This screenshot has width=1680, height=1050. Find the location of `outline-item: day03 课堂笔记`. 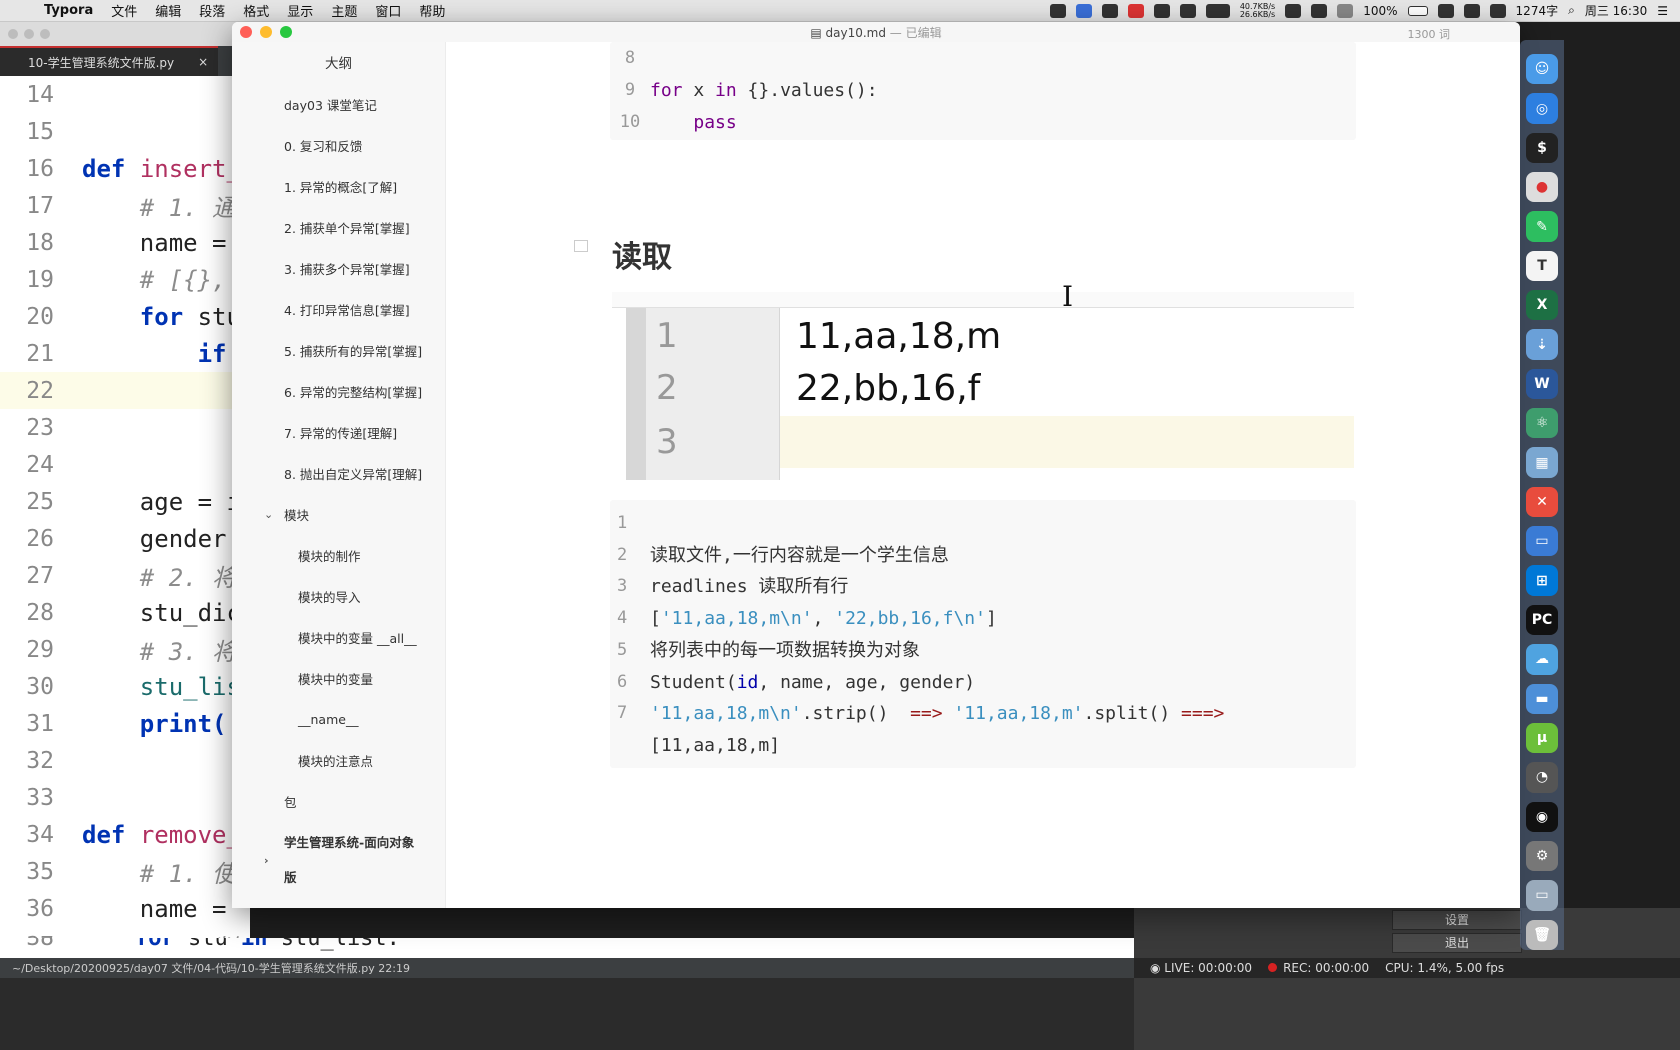

outline-item: day03 课堂笔记 is located at coordinates (338, 104).